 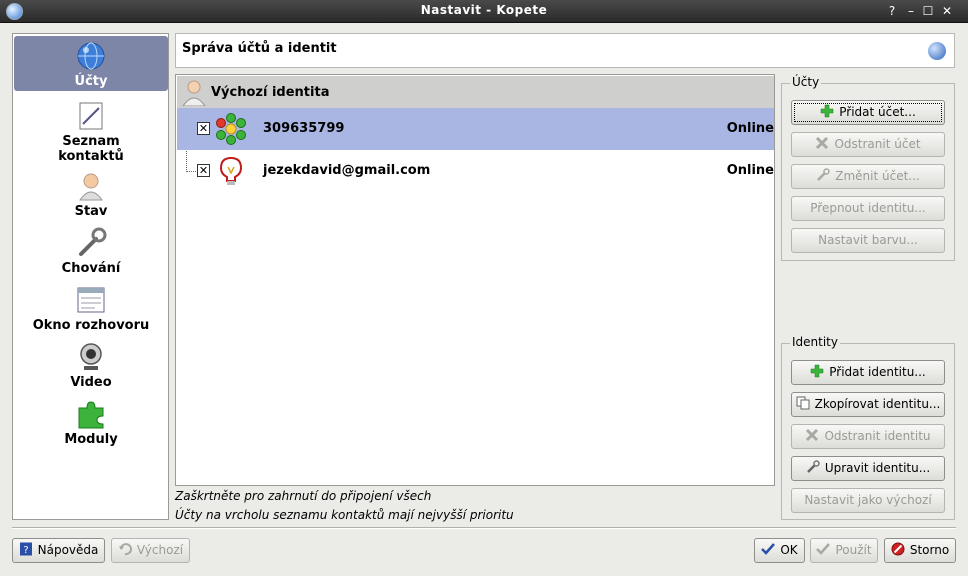 I want to click on sidebar-item-chat-window: Okno rozhovoru, so click(x=91, y=307).